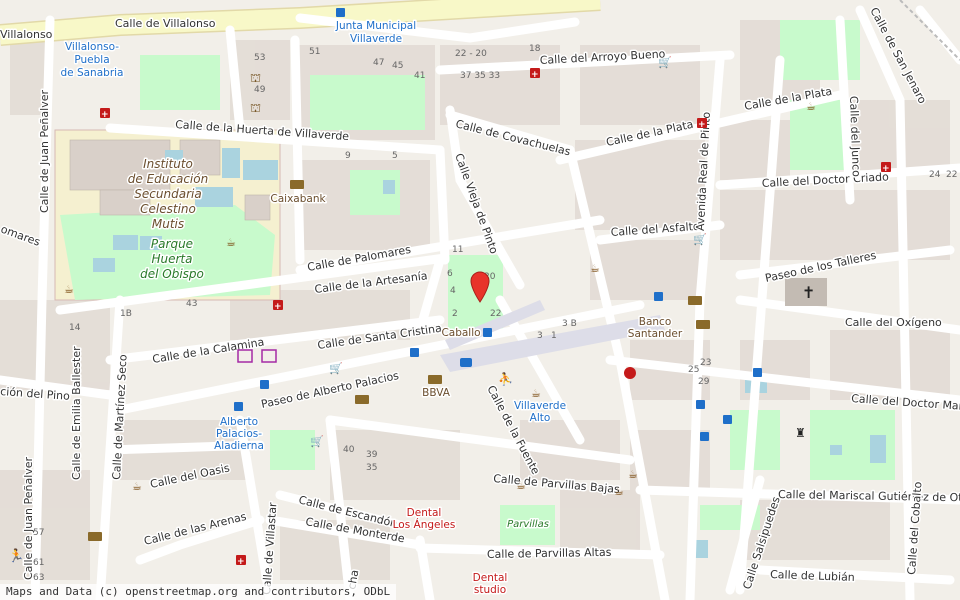 The image size is (960, 600). Describe the element at coordinates (21, 236) in the screenshot. I see `street-tomares: omares` at that location.